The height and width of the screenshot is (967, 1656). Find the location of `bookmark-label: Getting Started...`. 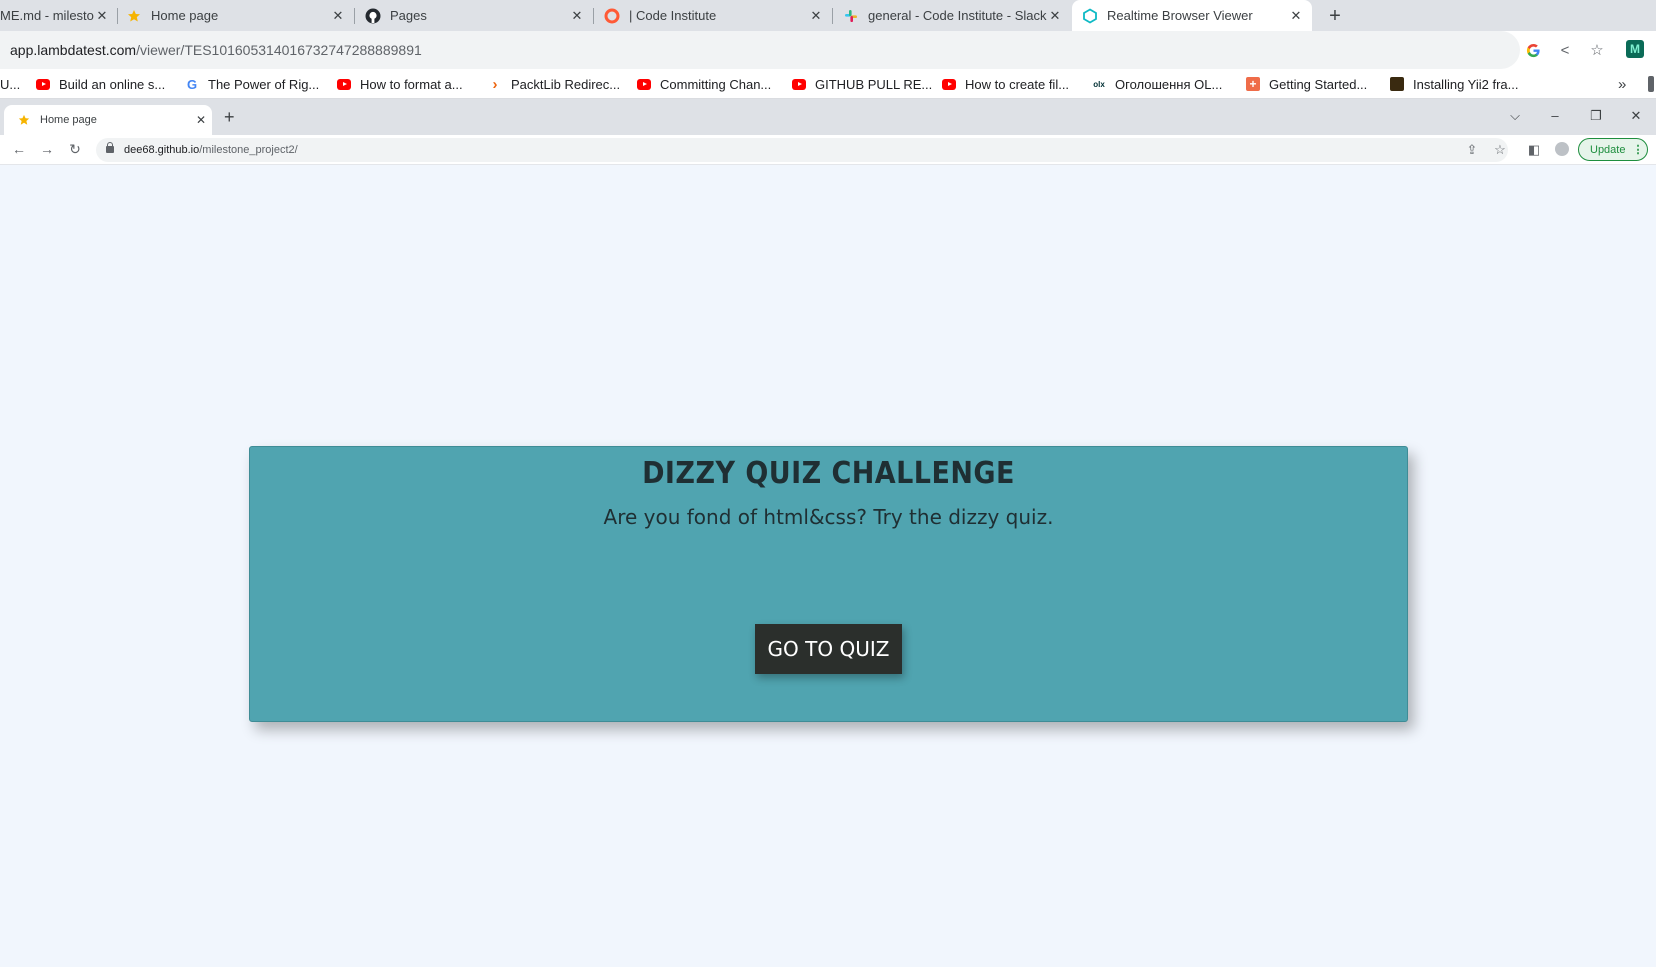

bookmark-label: Getting Started... is located at coordinates (1318, 84).